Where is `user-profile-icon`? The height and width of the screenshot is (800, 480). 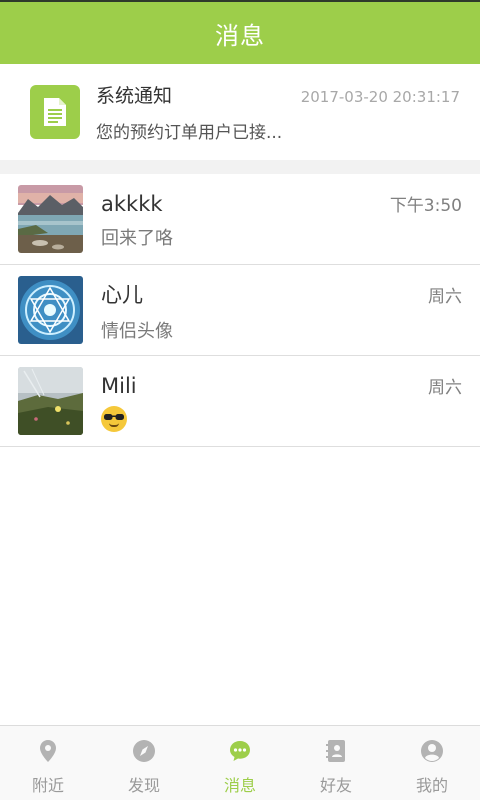 user-profile-icon is located at coordinates (432, 751).